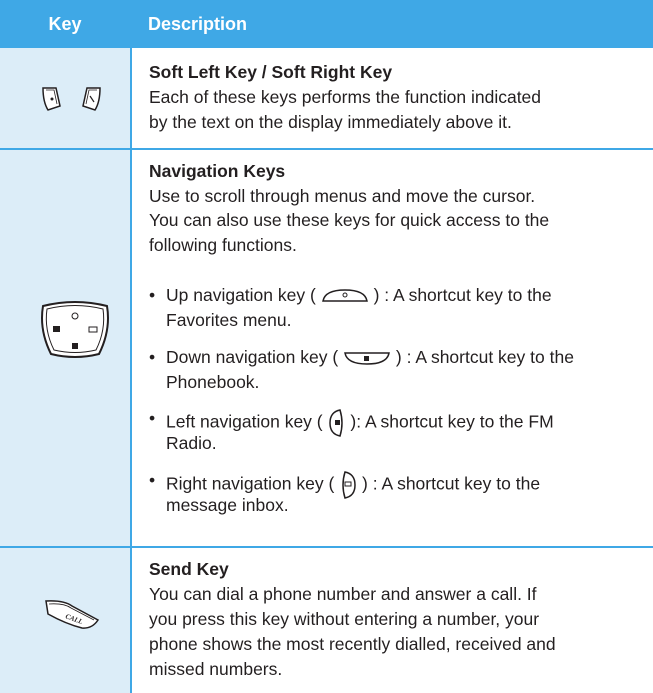  I want to click on description-line: missed numbers., so click(216, 669).